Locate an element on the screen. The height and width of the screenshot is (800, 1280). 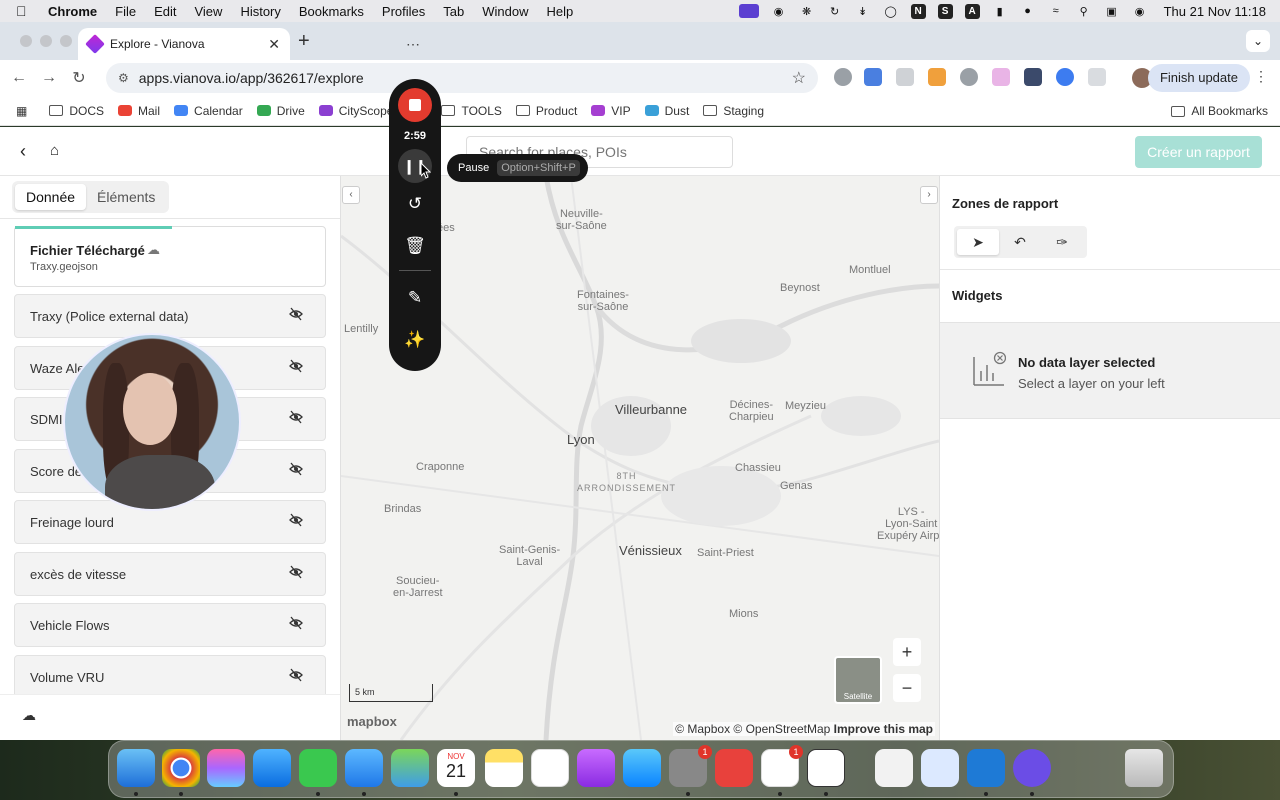
tab-search-chevron-icon: ⌄ is located at coordinates (1258, 41).